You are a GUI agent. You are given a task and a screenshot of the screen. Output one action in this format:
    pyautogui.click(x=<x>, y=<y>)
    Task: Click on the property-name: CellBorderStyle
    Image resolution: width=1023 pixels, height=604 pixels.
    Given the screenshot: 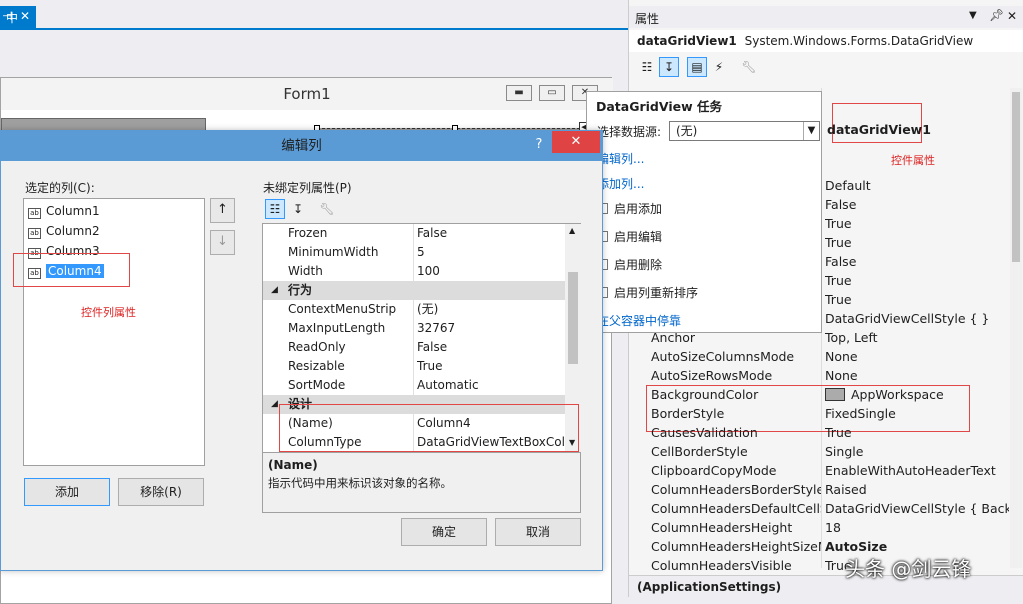 What is the action you would take?
    pyautogui.click(x=699, y=451)
    